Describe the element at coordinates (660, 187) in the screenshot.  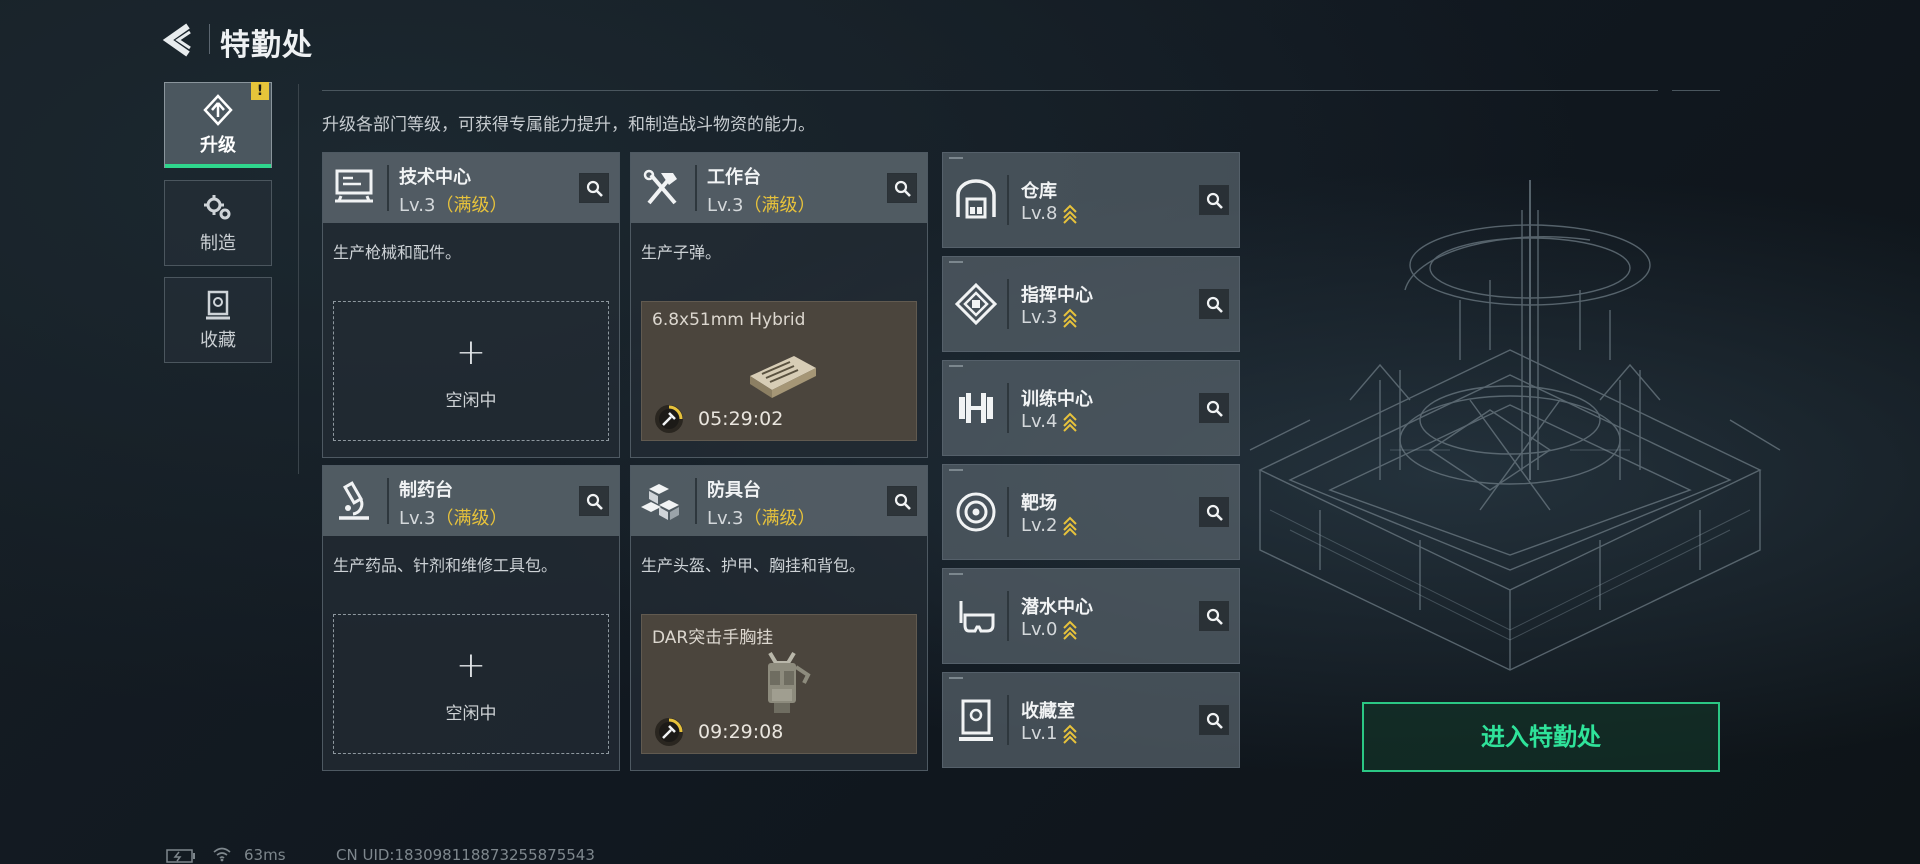
I see `tools-icon` at that location.